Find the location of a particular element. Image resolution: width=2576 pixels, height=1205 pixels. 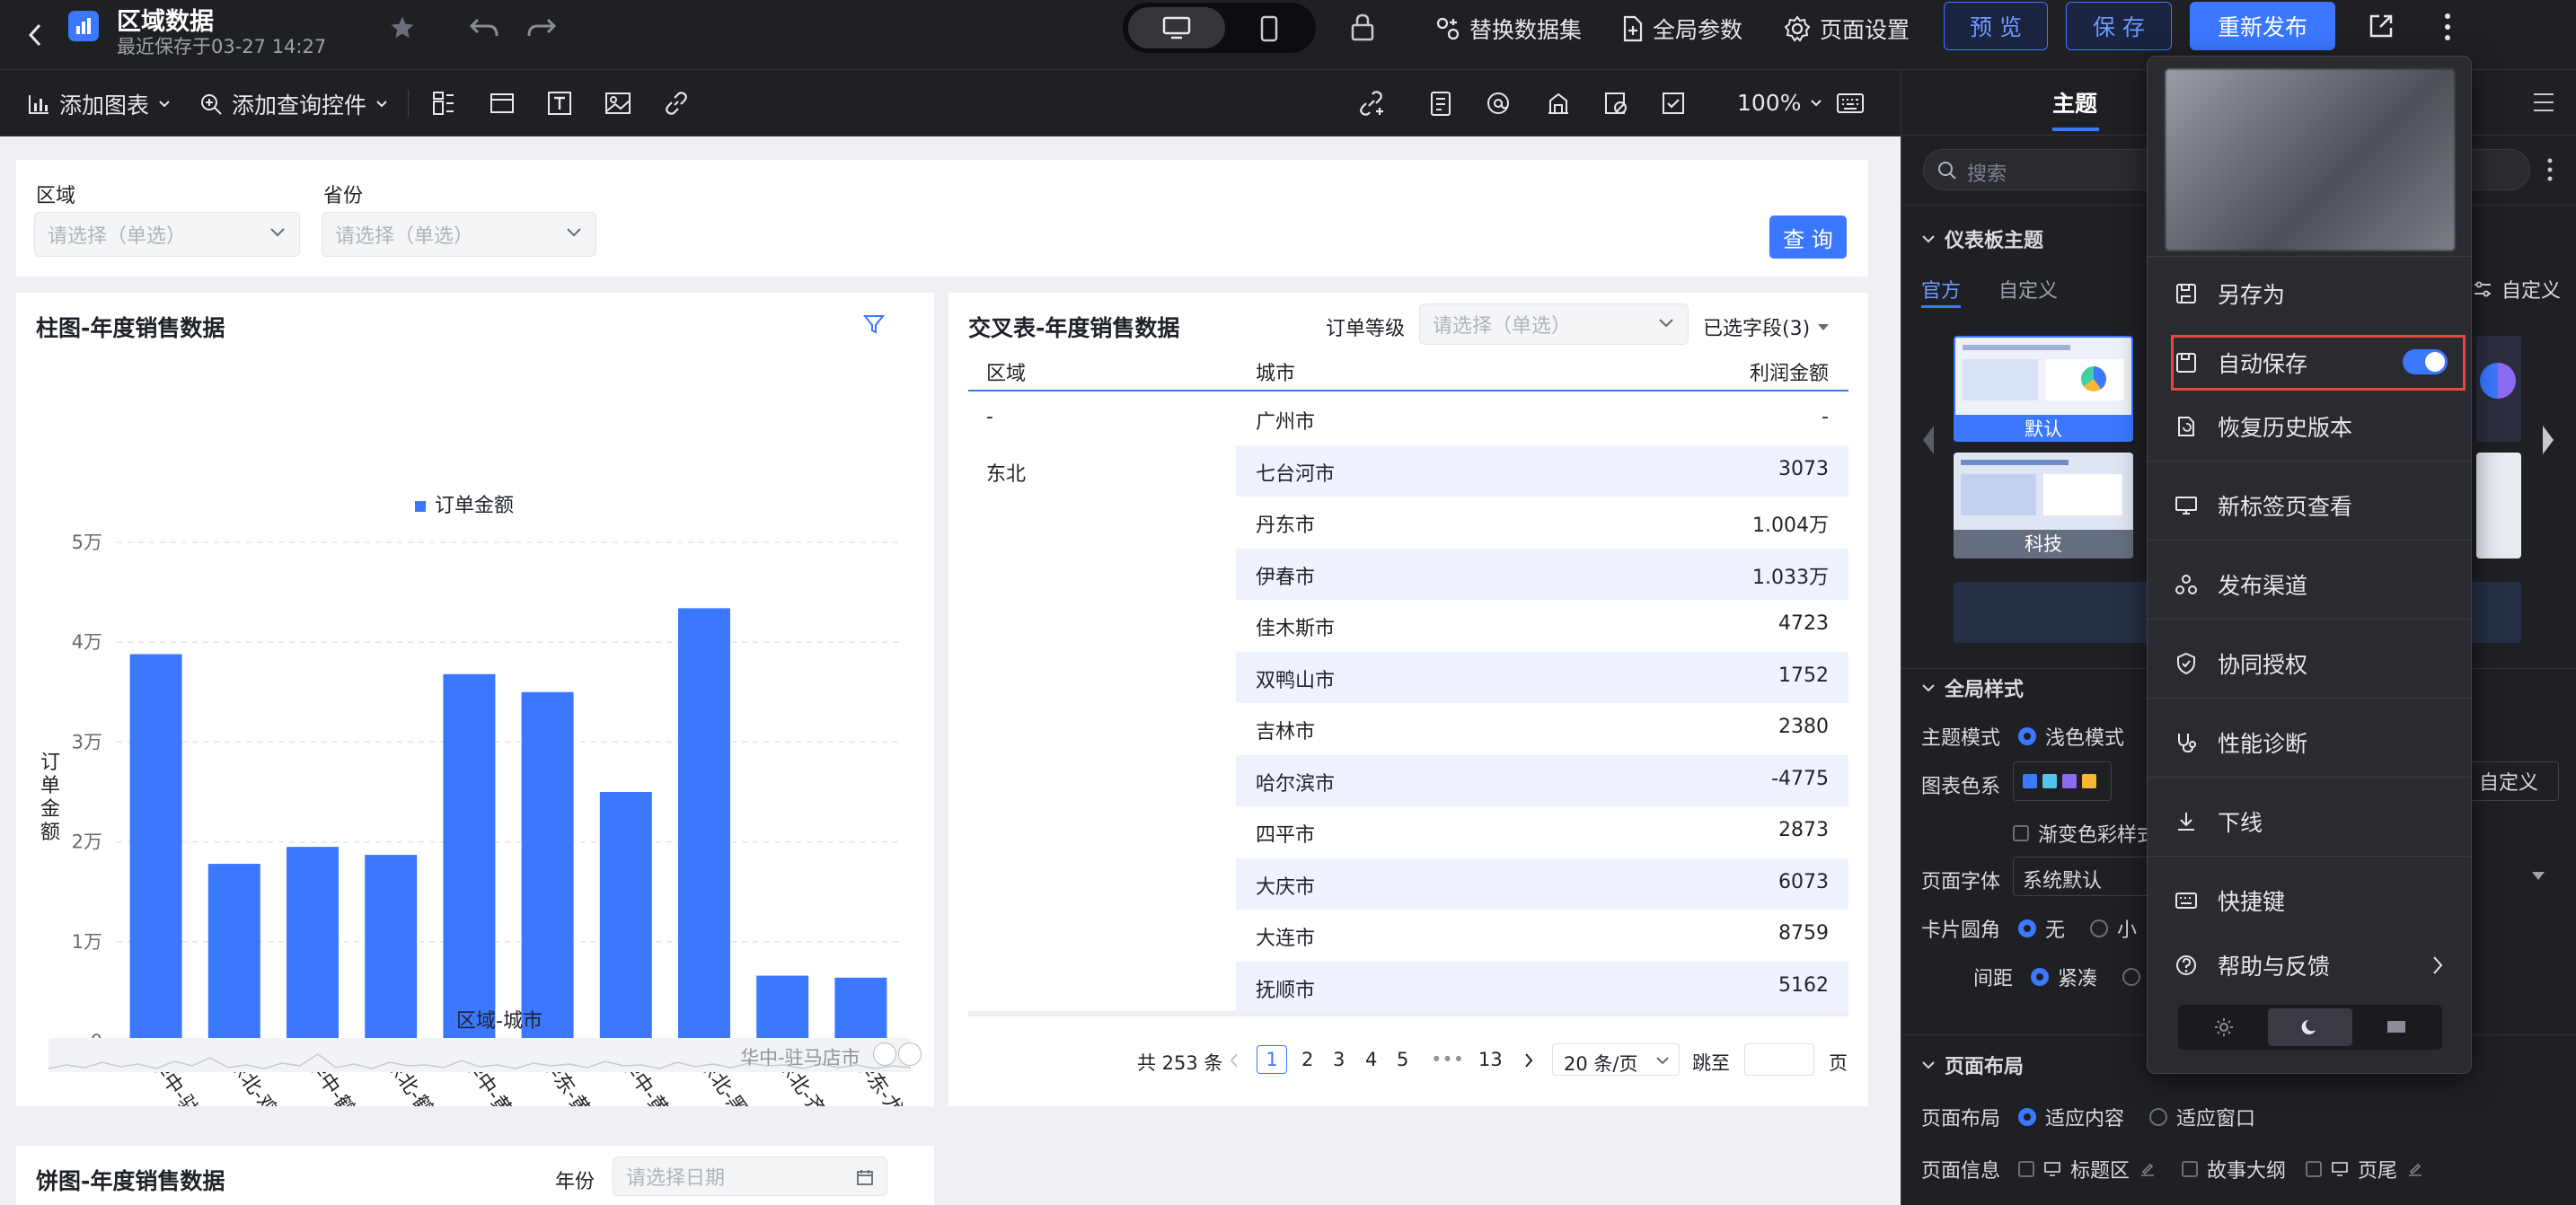

page-5: 5 is located at coordinates (1402, 1059).